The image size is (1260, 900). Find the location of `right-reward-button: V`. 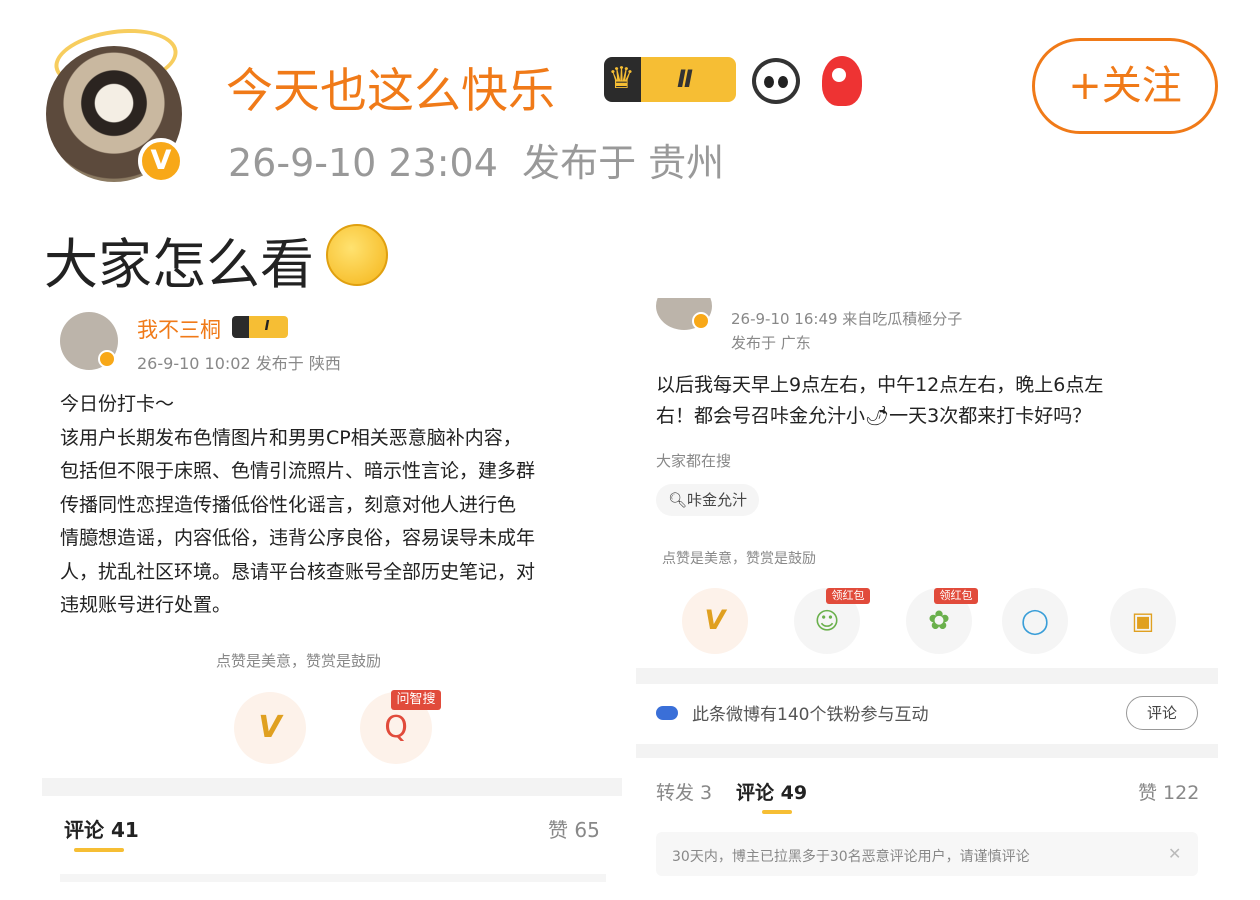

right-reward-button: V is located at coordinates (715, 621).